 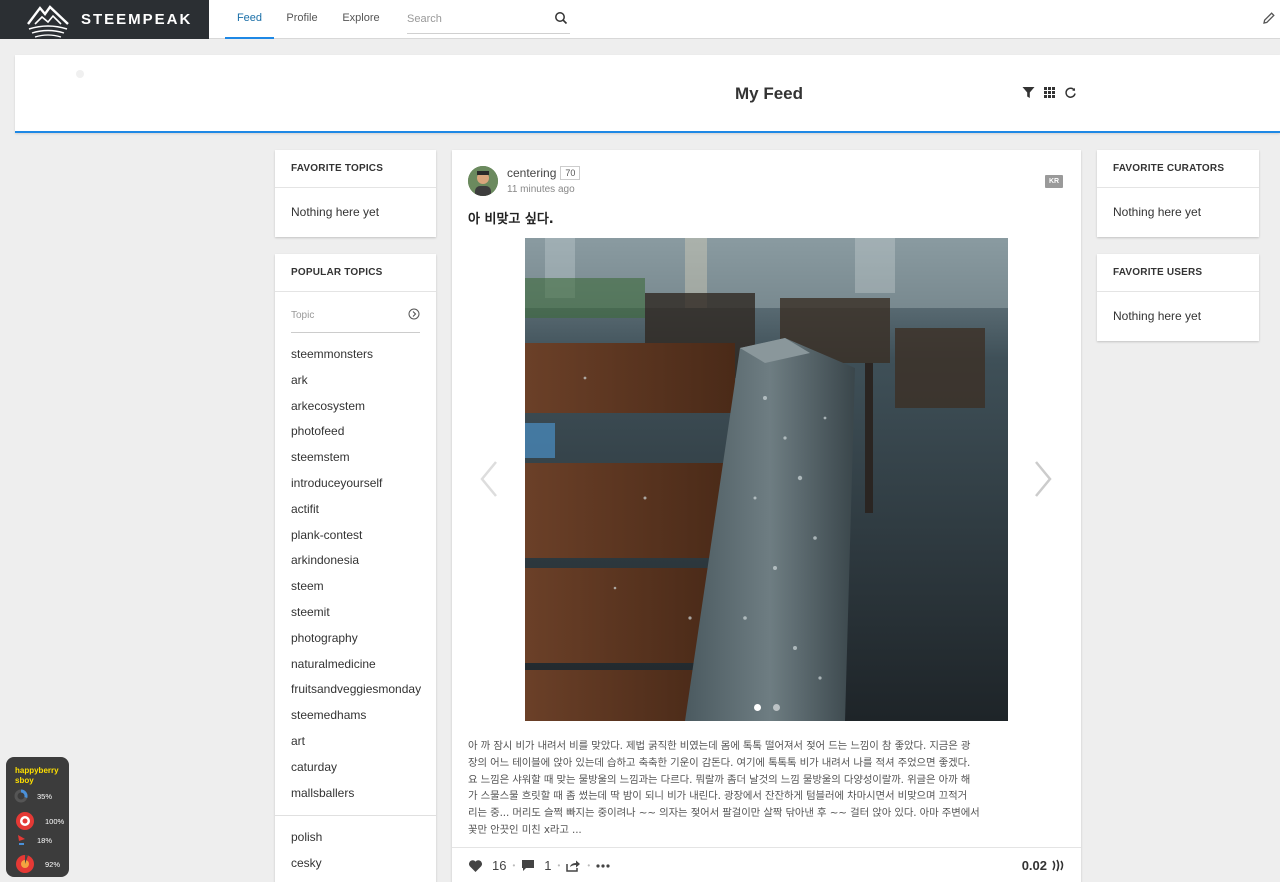 I want to click on reputation-badge: 70, so click(x=570, y=173).